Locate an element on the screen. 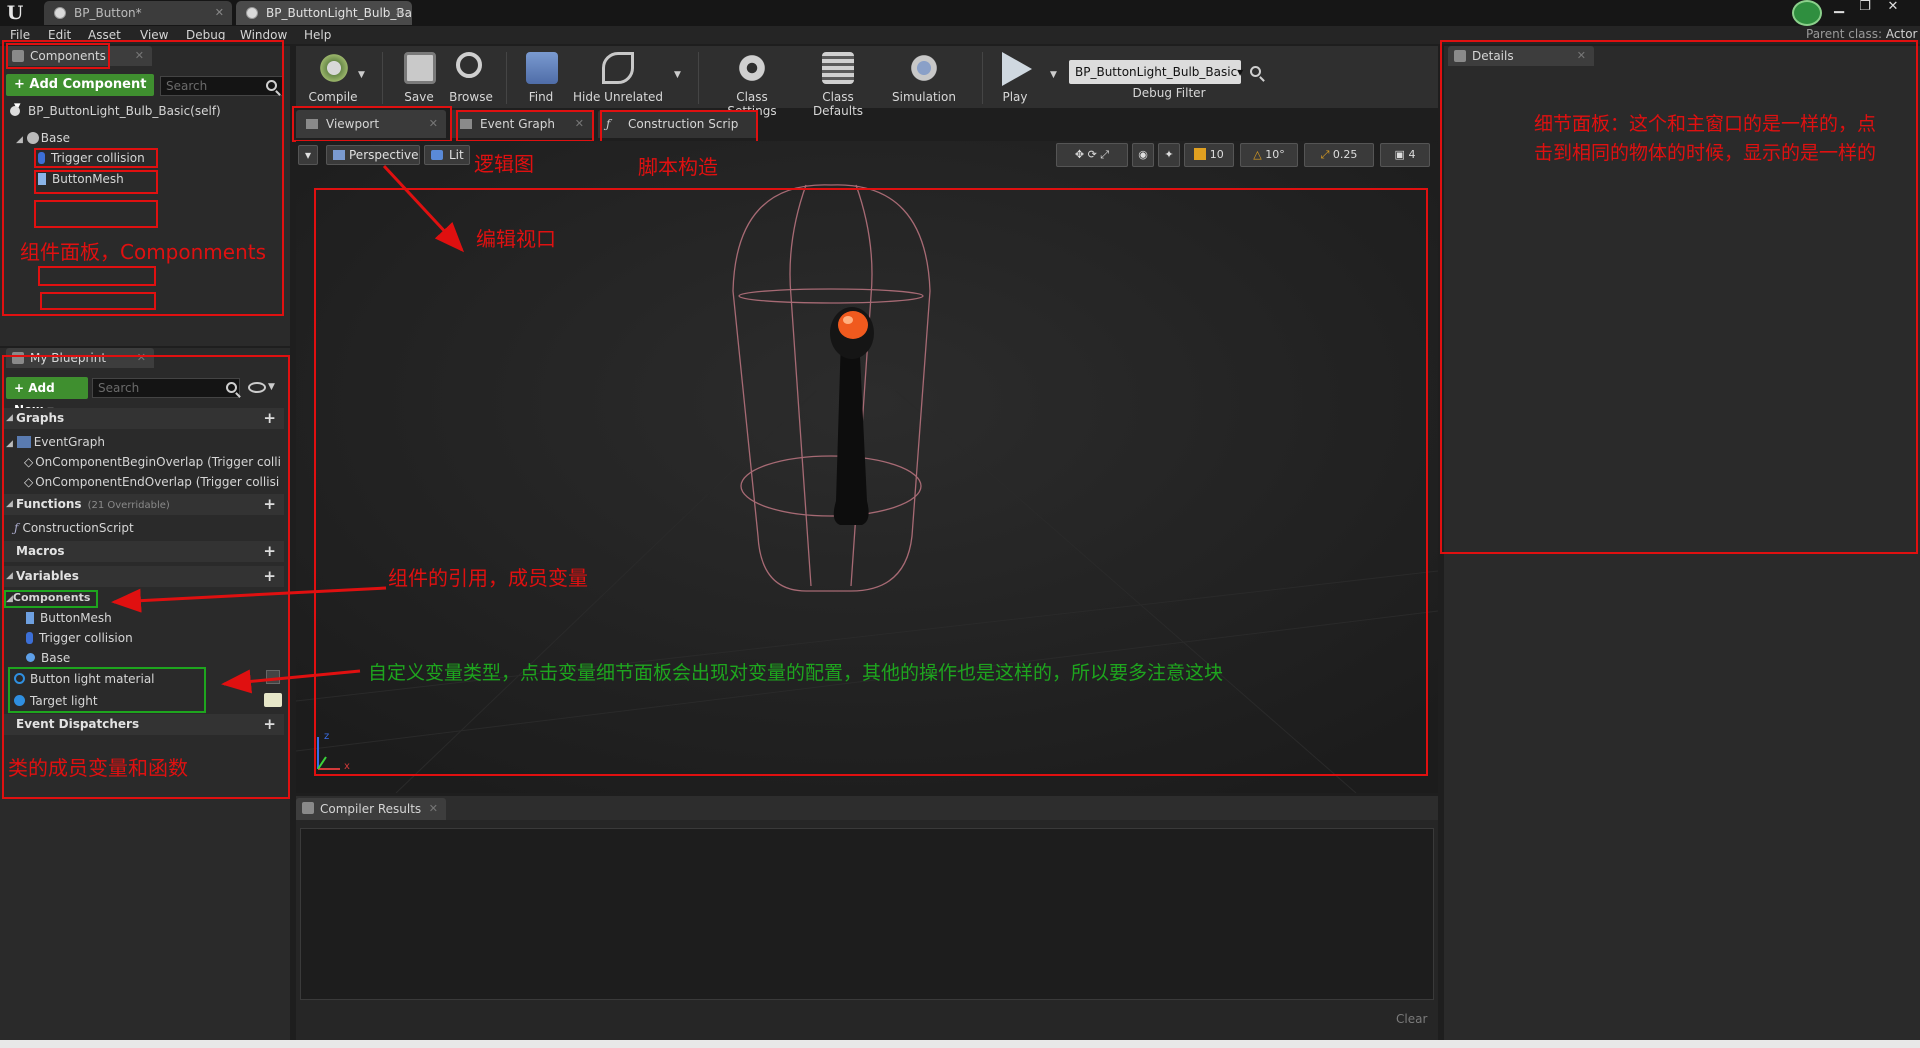 Image resolution: width=1920 pixels, height=1048 pixels. scale-snap-icon: ⤢ is located at coordinates (1325, 154).